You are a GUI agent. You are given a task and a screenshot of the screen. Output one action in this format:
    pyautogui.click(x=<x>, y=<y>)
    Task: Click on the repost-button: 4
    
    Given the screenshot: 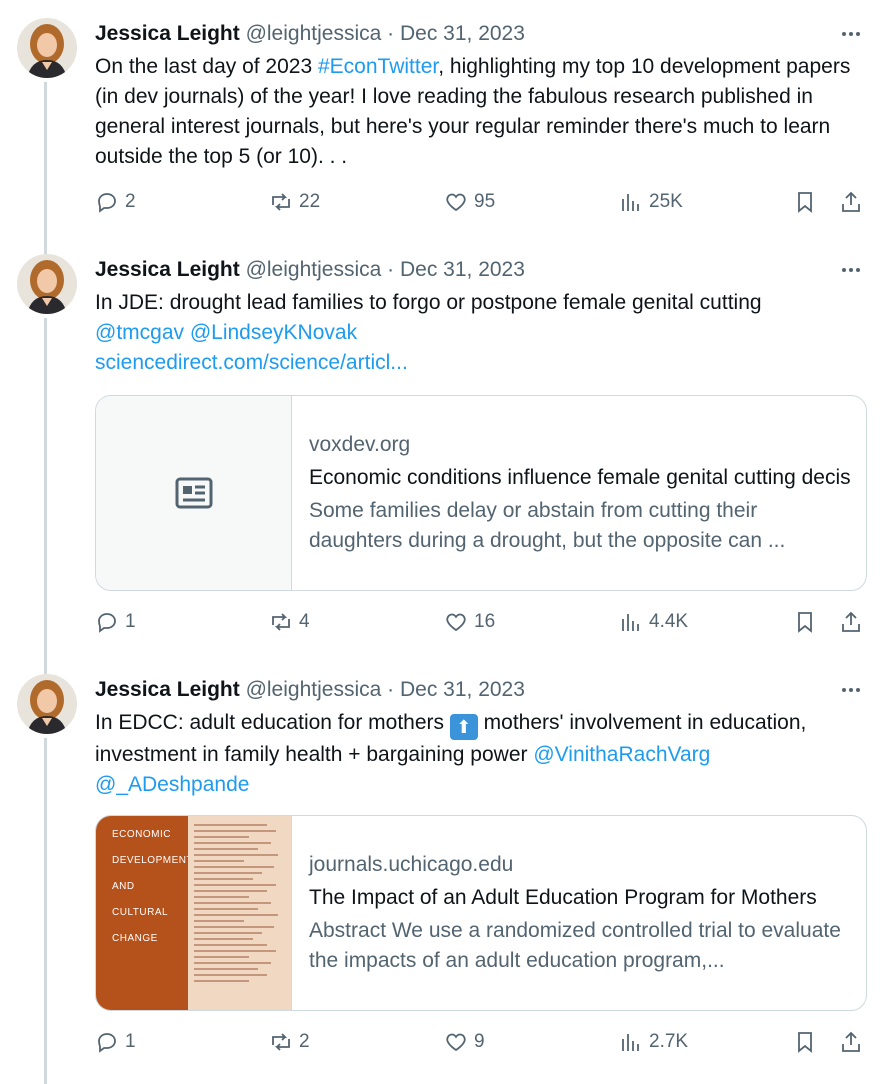 What is the action you would take?
    pyautogui.click(x=289, y=622)
    